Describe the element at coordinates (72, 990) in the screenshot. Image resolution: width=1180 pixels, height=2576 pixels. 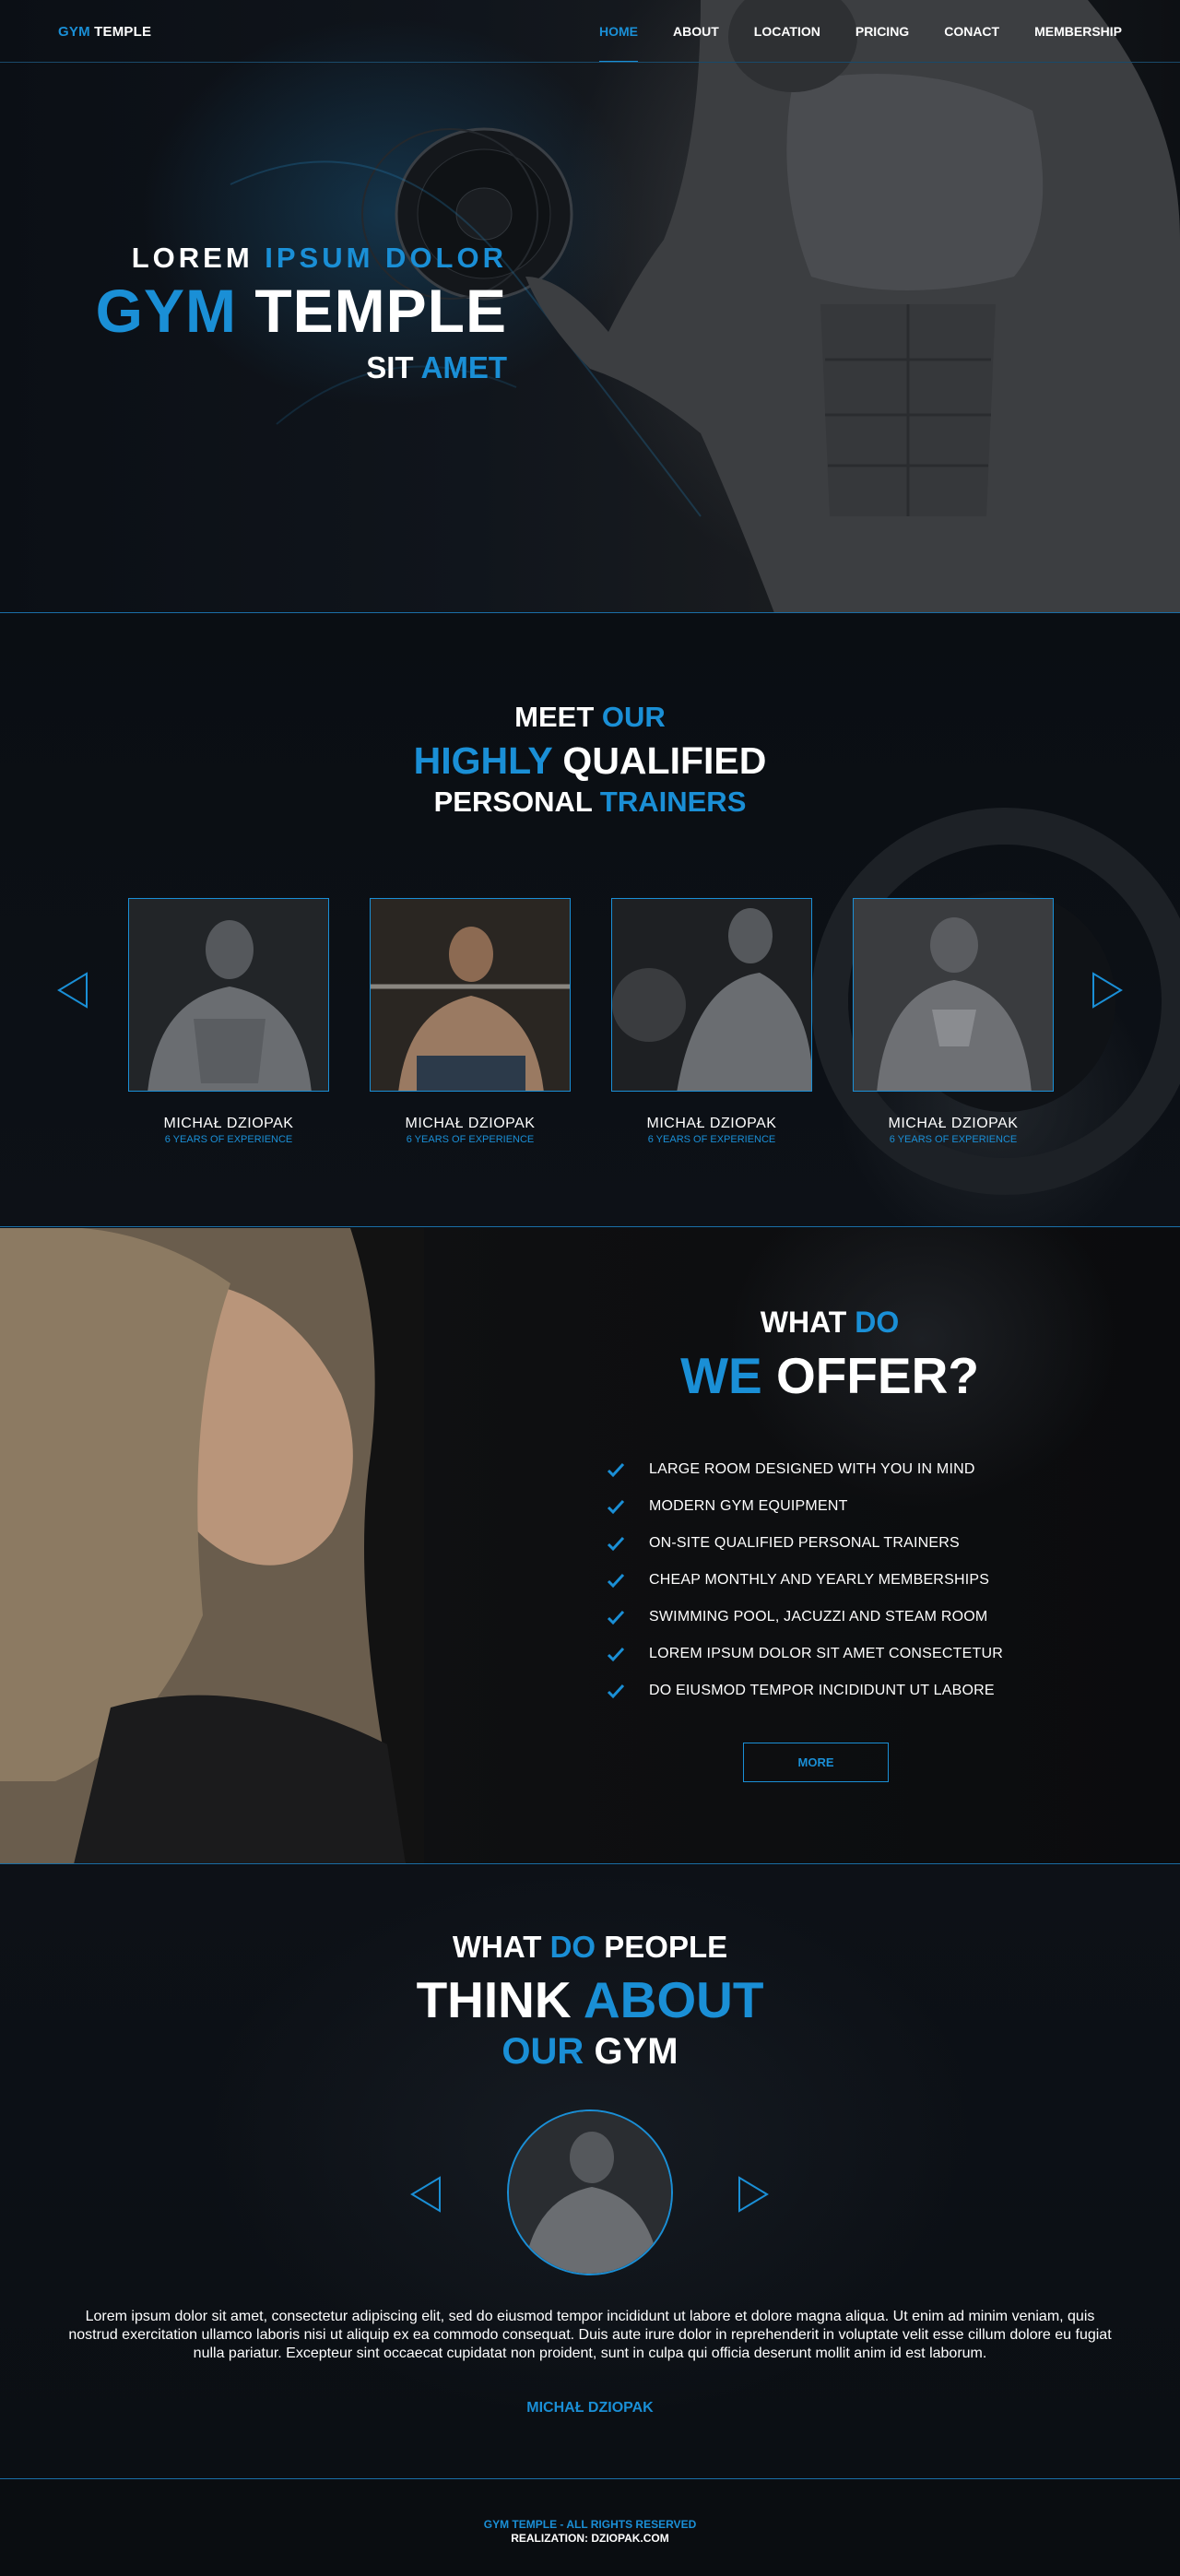
I see `carousel-prev-arrow-icon` at that location.